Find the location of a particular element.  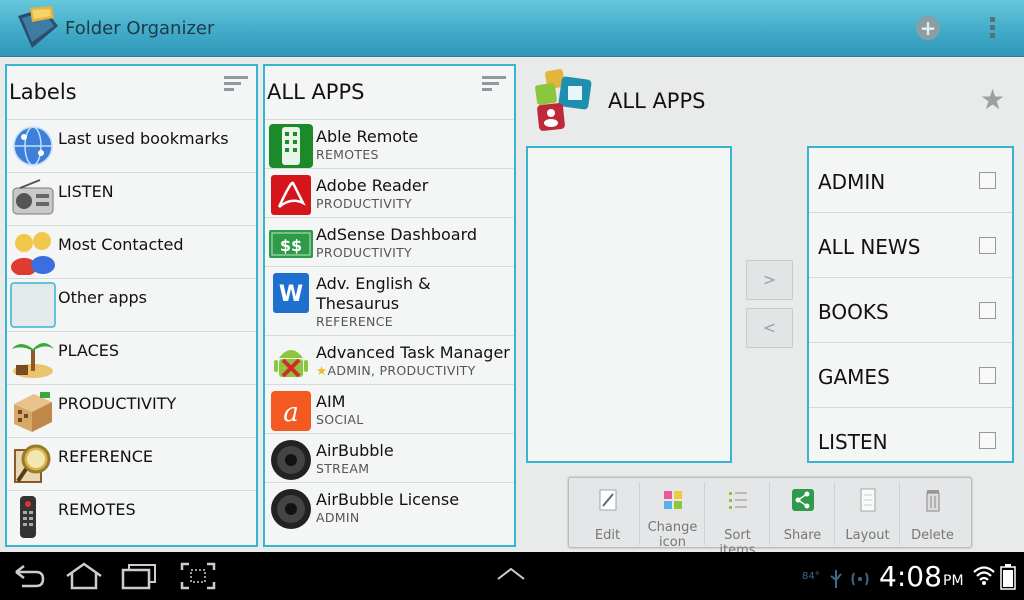

edit-icon is located at coordinates (608, 500).